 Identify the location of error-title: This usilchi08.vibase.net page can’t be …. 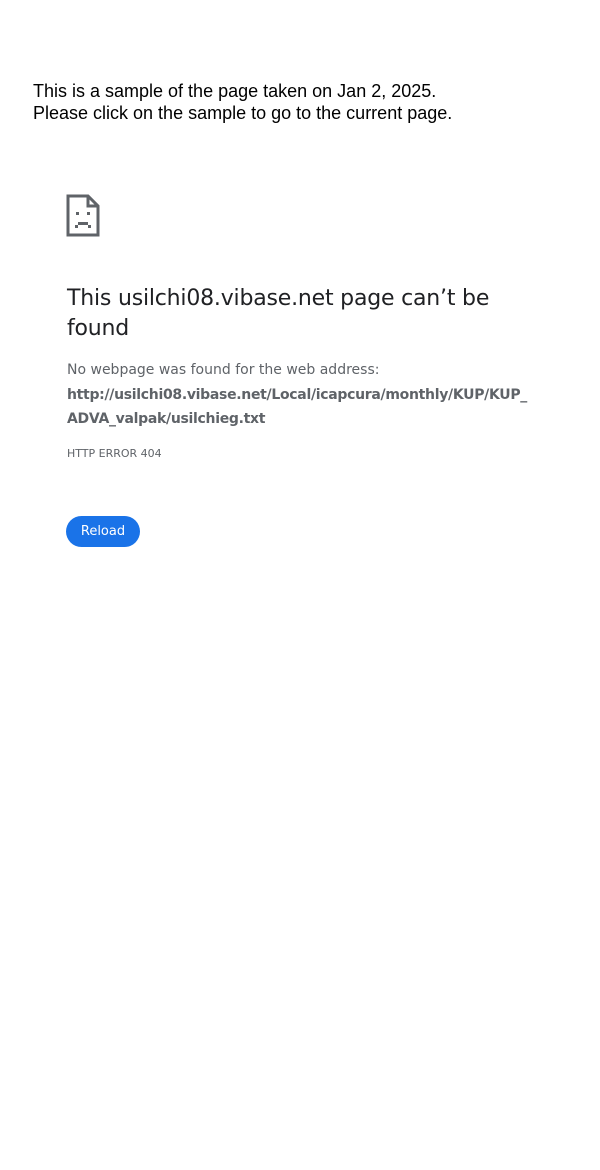
(278, 313).